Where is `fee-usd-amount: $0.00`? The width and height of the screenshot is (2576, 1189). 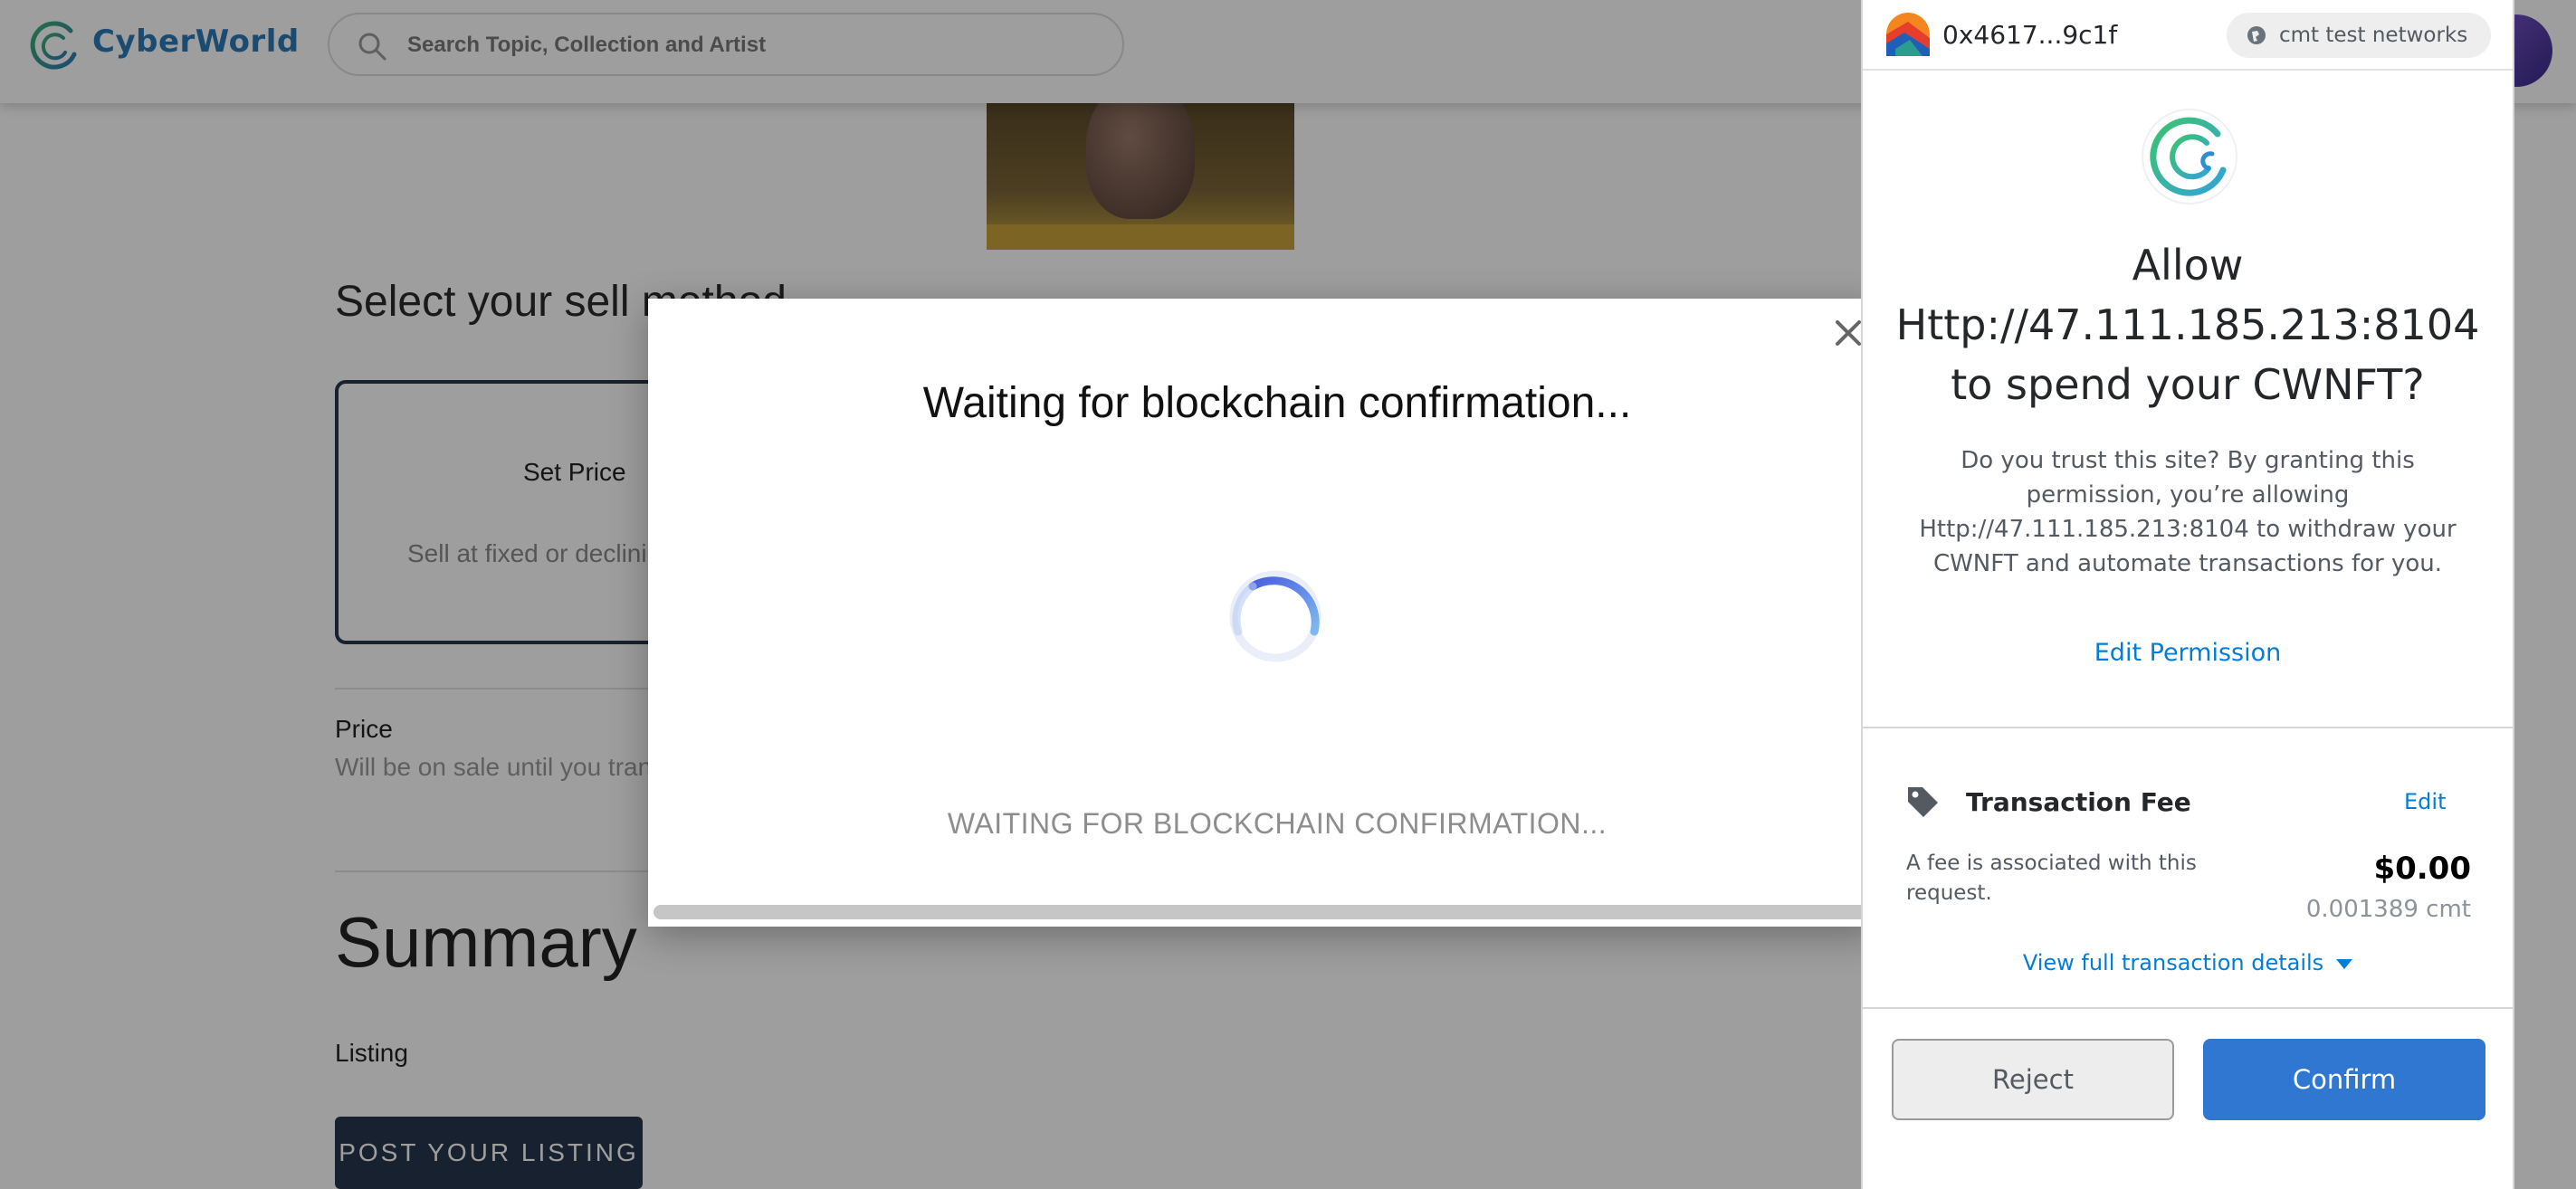
fee-usd-amount: $0.00 is located at coordinates (2422, 869).